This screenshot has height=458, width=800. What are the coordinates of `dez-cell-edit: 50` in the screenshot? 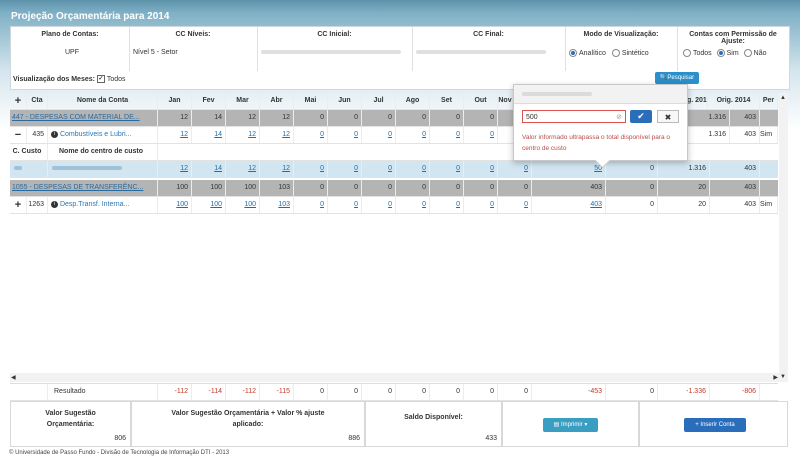 It's located at (569, 169).